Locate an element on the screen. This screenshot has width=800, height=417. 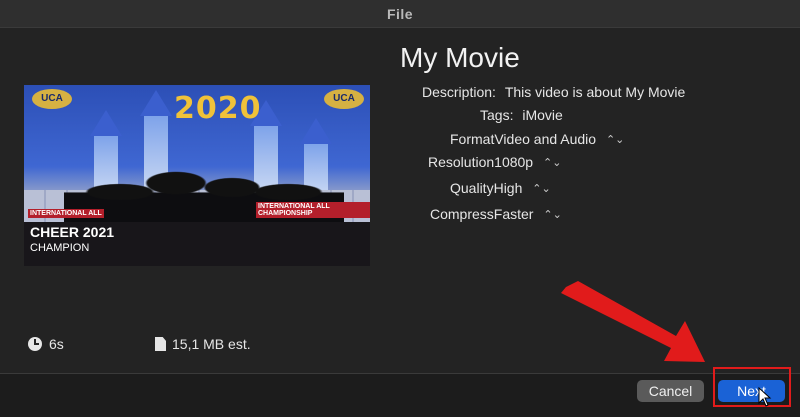
mouse-cursor-icon is located at coordinates (765, 397).